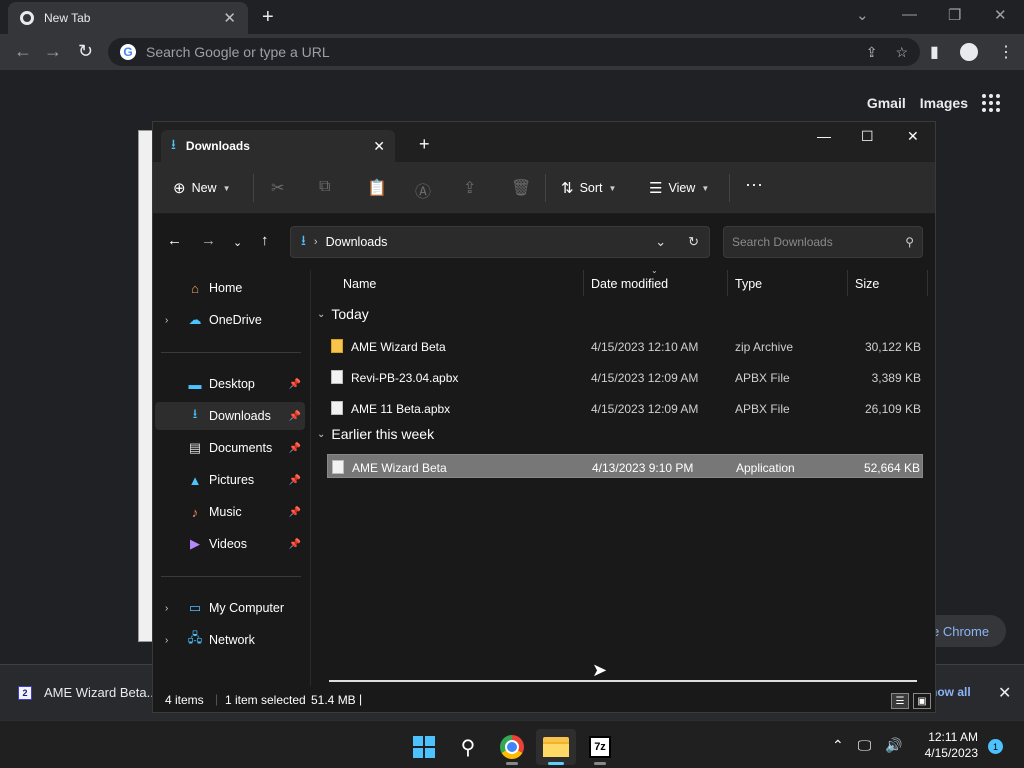  I want to click on bookmark-star-icon: ☆, so click(901, 52).